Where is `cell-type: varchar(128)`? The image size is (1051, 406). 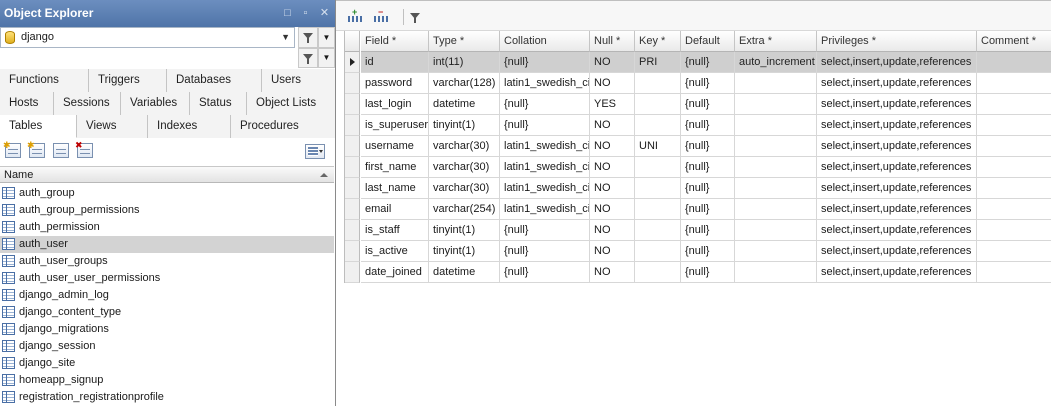
cell-type: varchar(128) is located at coordinates (464, 83).